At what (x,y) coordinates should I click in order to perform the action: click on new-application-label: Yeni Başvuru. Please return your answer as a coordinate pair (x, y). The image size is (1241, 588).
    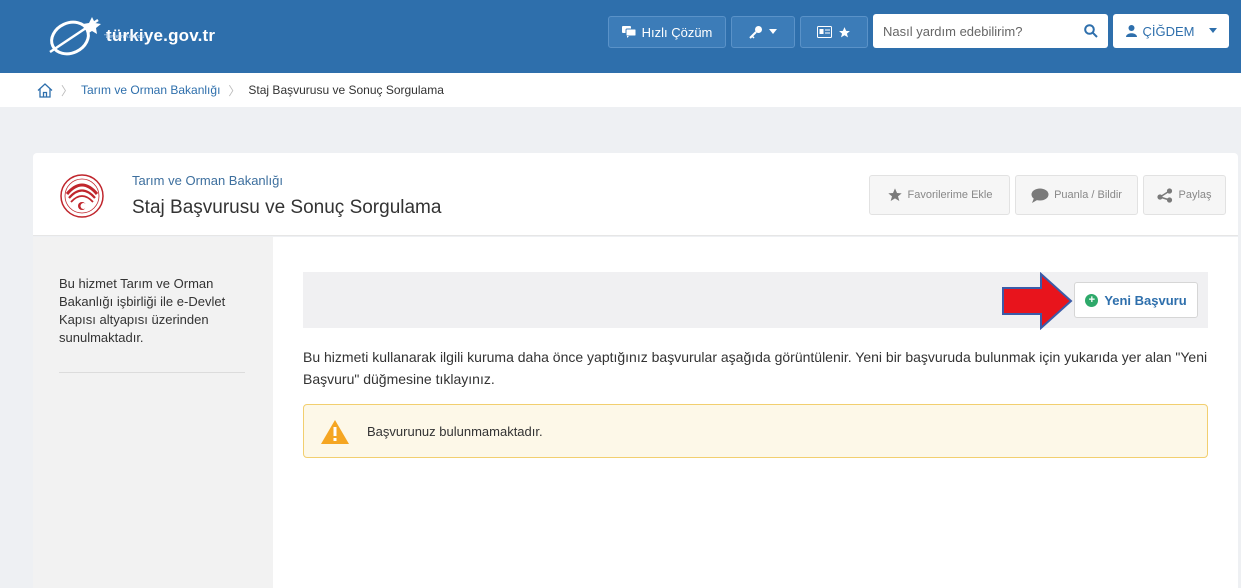
    Looking at the image, I should click on (1145, 300).